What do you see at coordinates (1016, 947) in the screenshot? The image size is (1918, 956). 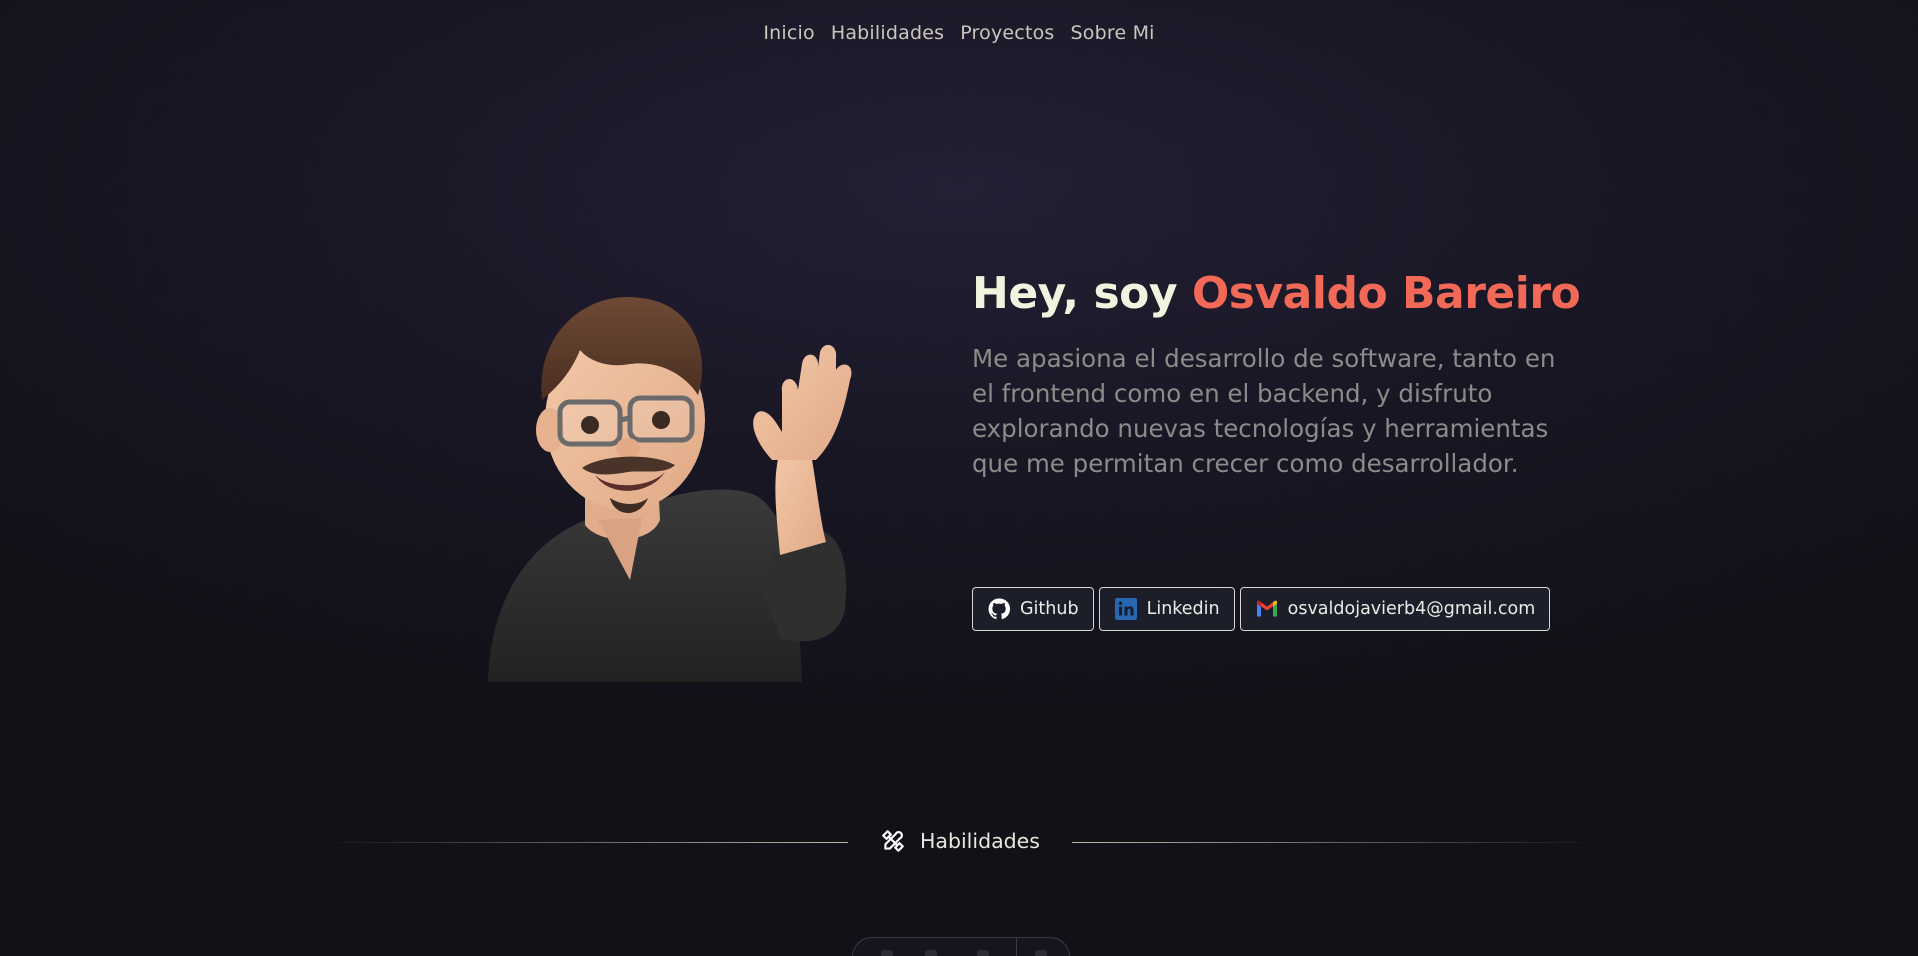 I see `dock-separator` at bounding box center [1016, 947].